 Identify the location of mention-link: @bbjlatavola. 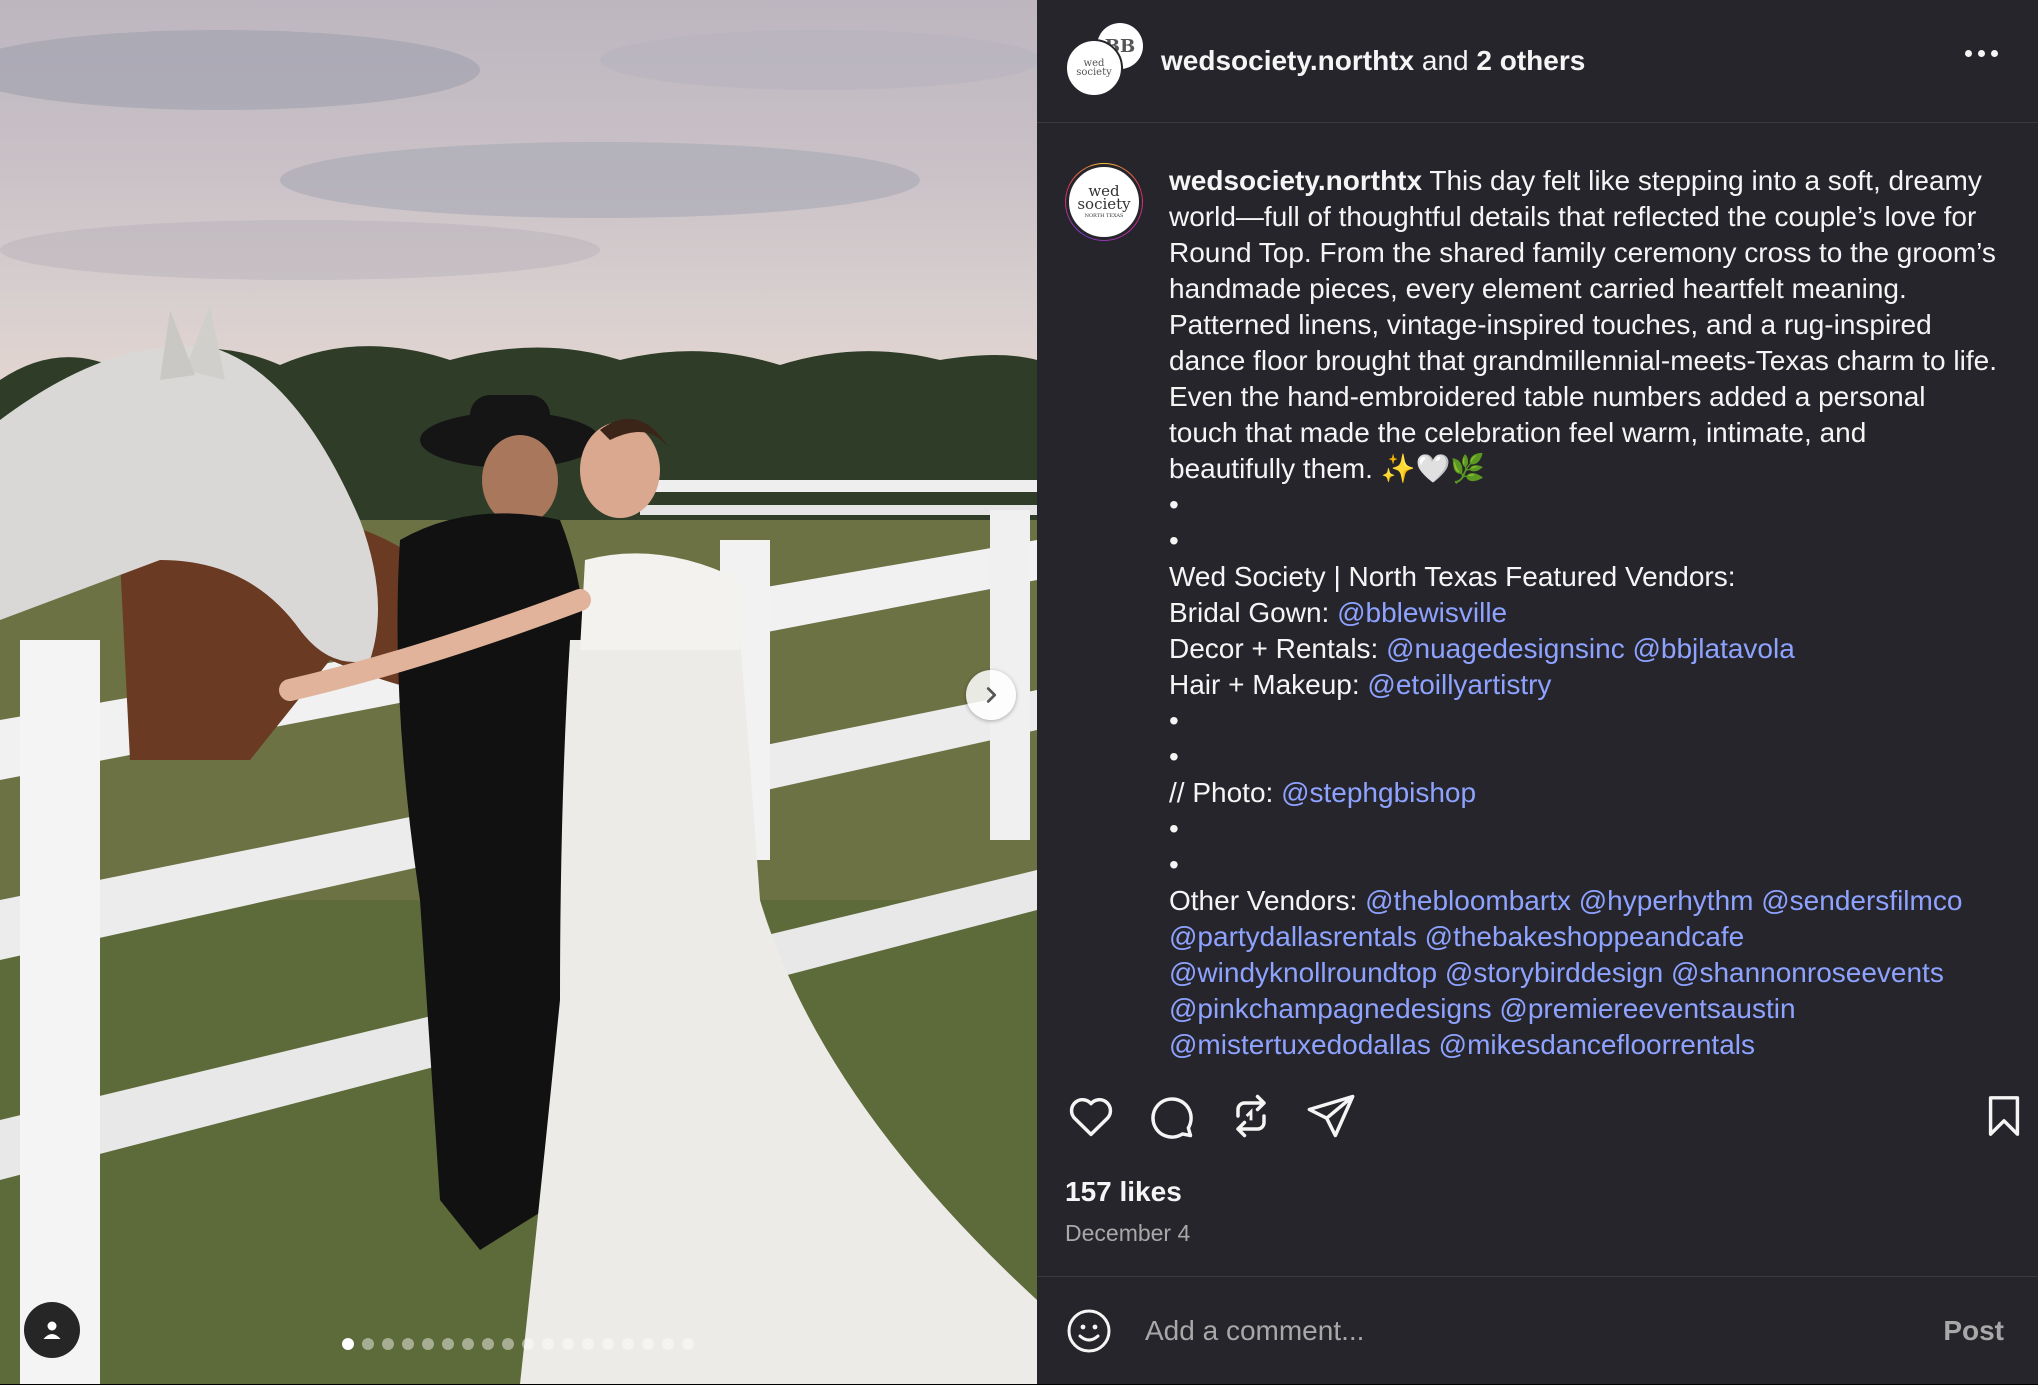
(1713, 648).